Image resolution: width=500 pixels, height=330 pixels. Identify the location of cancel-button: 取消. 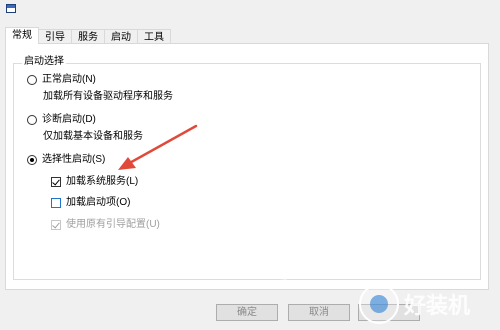
(319, 312).